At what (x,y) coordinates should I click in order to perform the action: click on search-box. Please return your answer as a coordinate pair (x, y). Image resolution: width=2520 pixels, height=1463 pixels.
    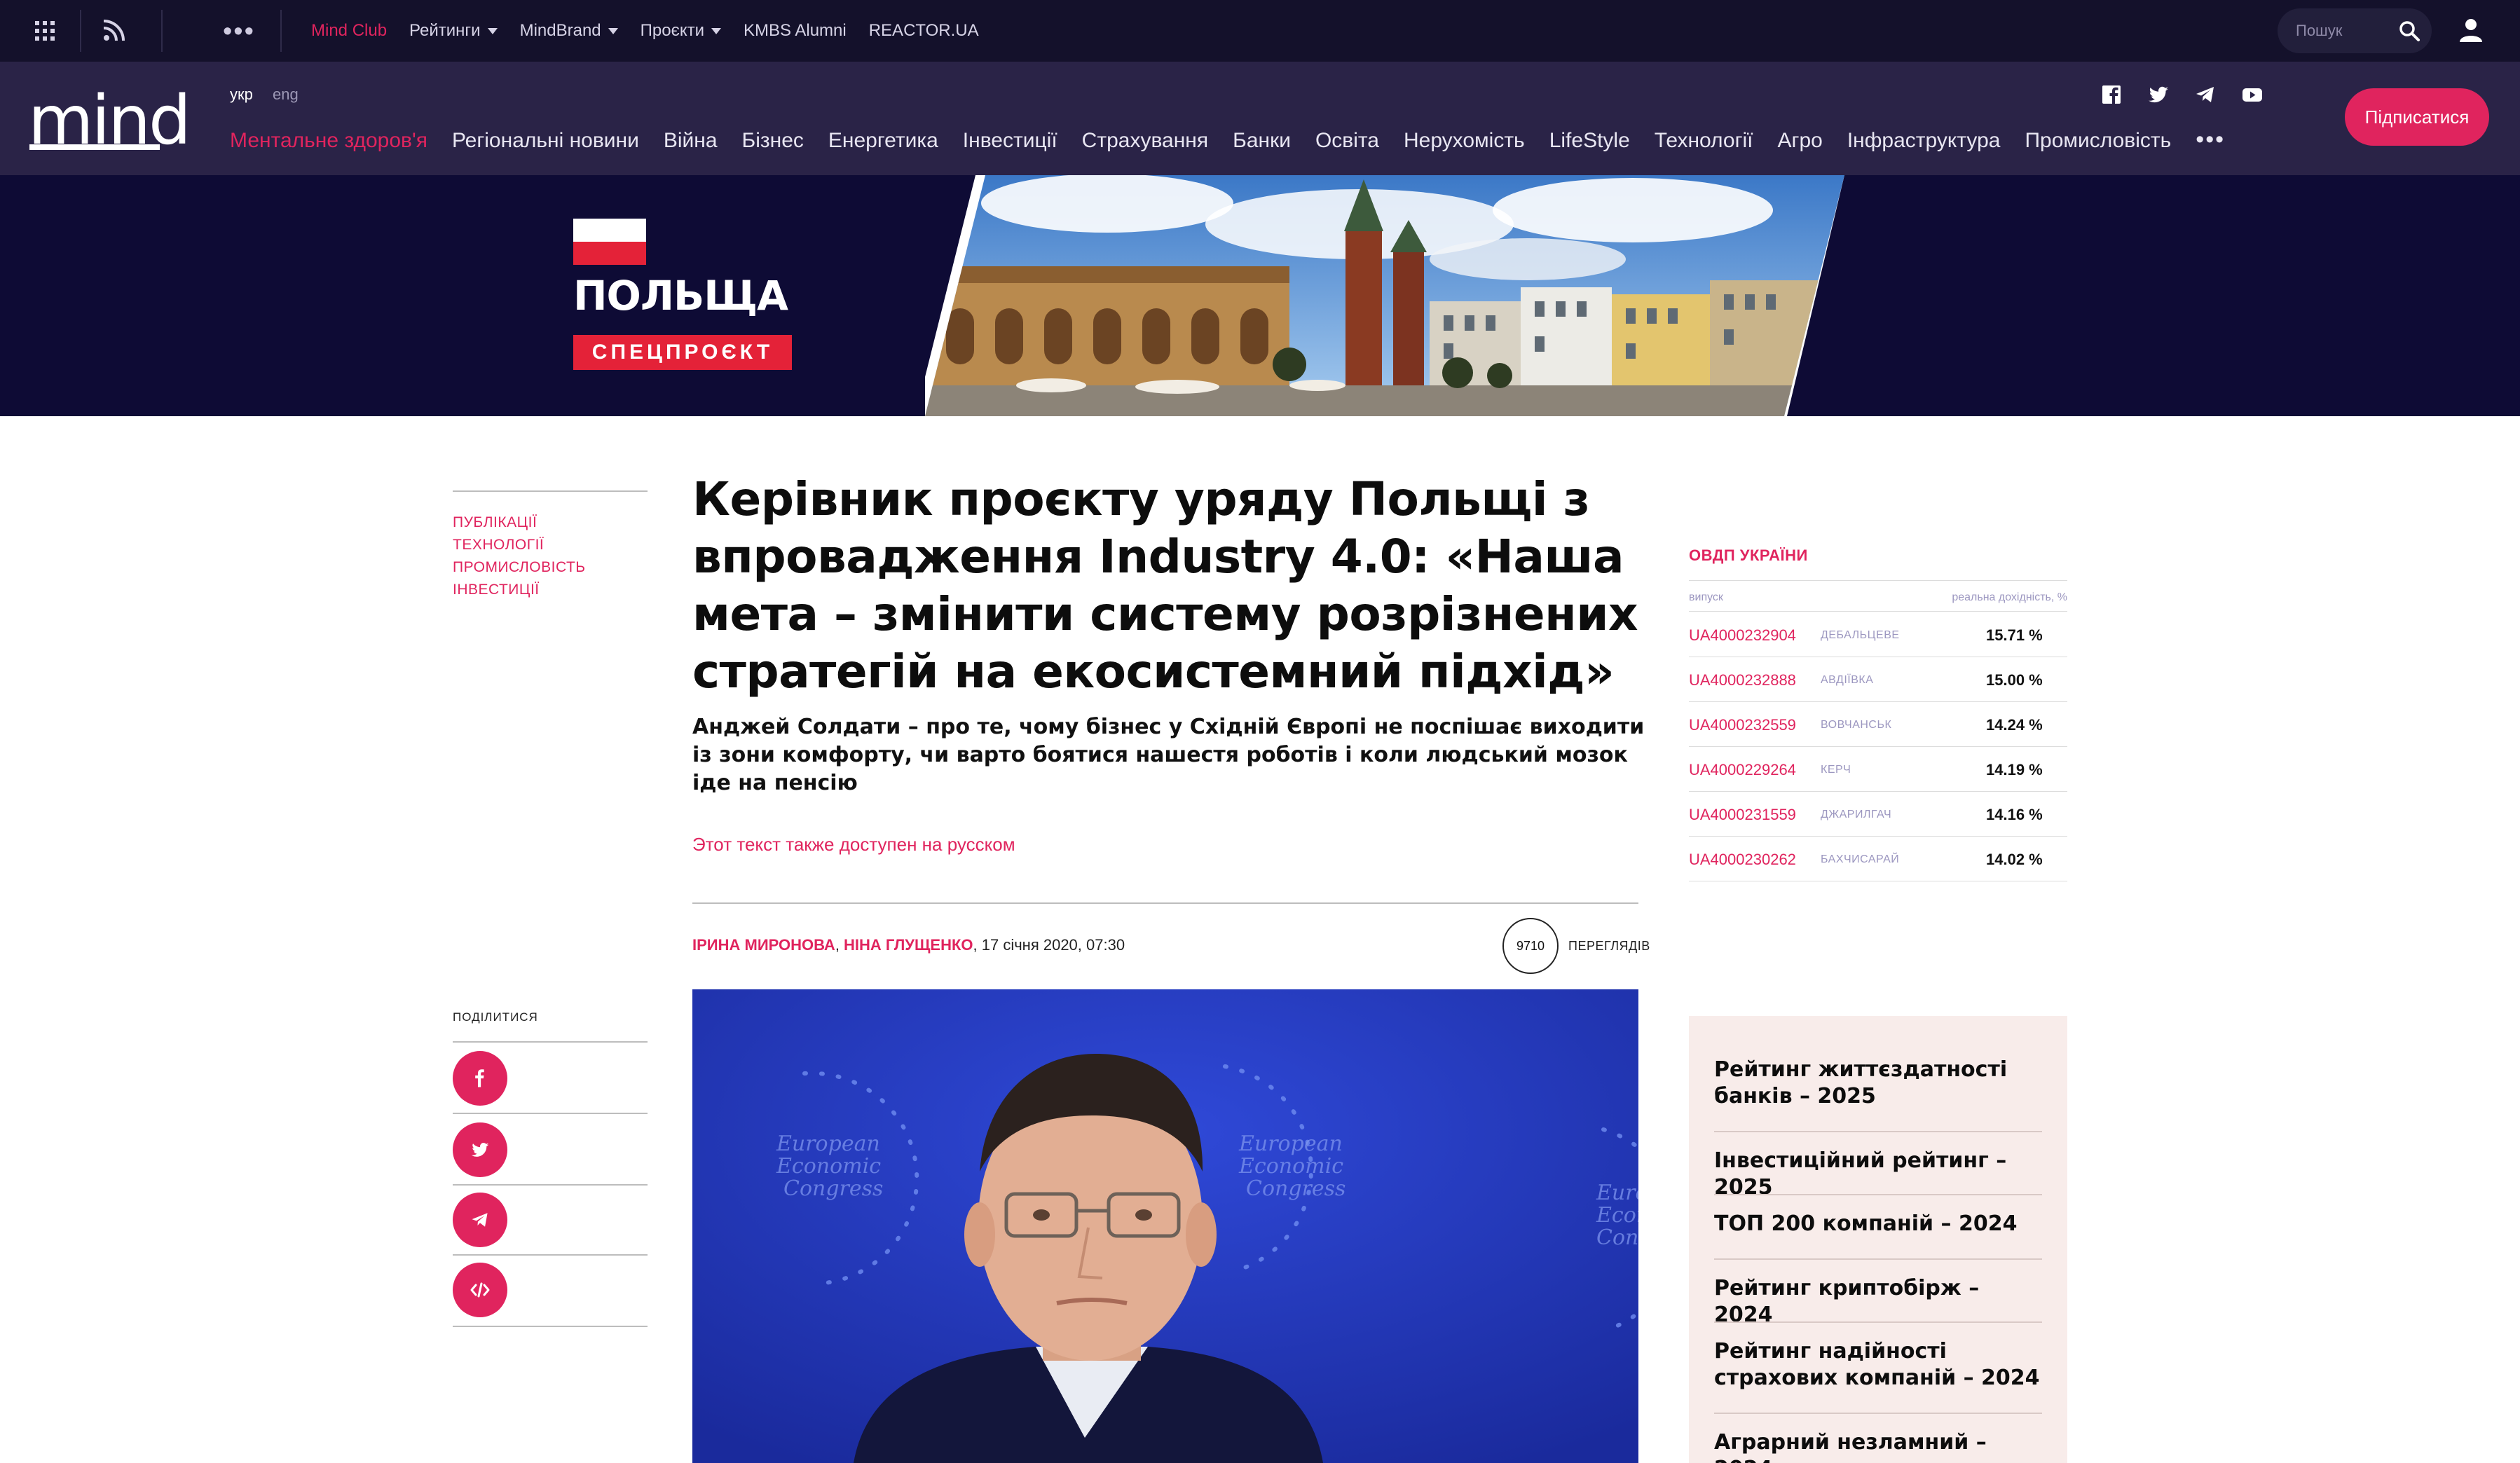
    Looking at the image, I should click on (2355, 30).